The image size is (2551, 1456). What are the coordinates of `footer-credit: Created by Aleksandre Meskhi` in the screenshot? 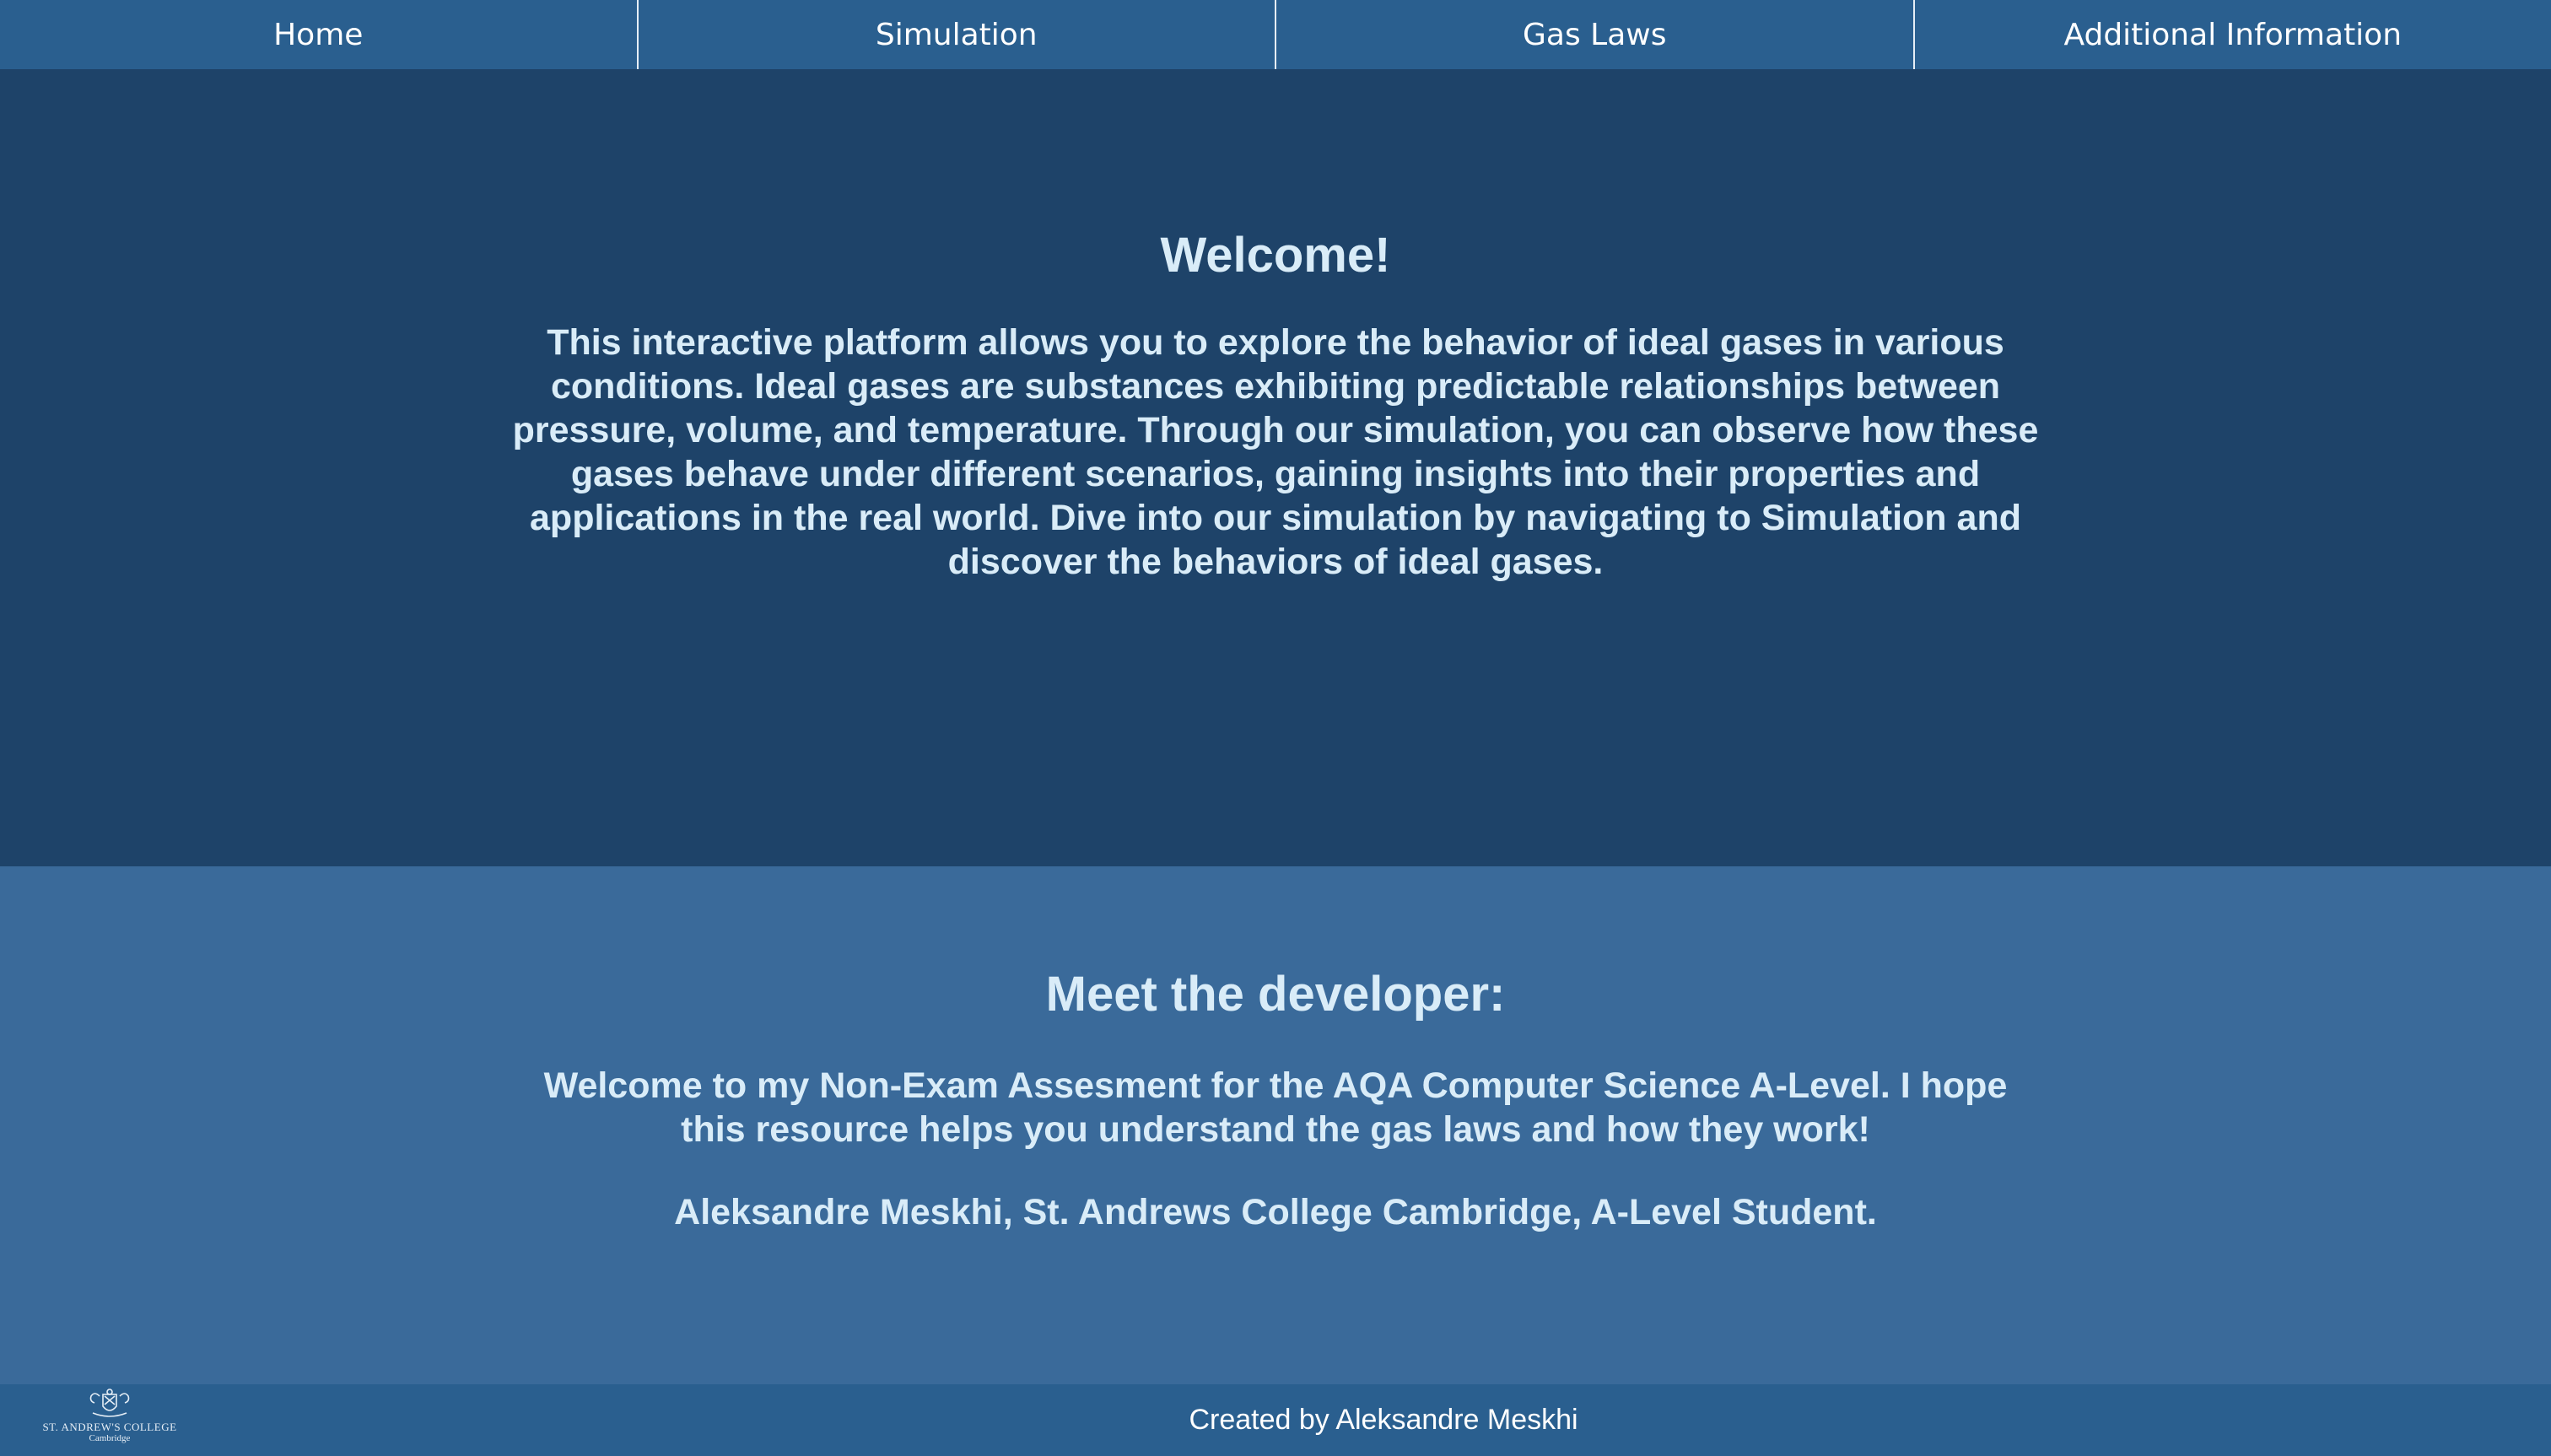 It's located at (1383, 1420).